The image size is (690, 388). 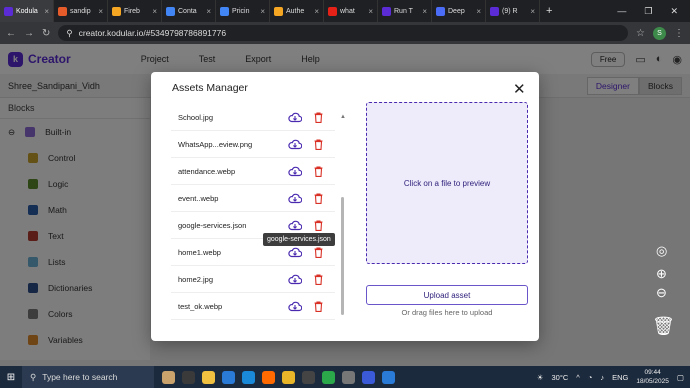 I want to click on browser-tab: sandip ×, so click(x=81, y=11).